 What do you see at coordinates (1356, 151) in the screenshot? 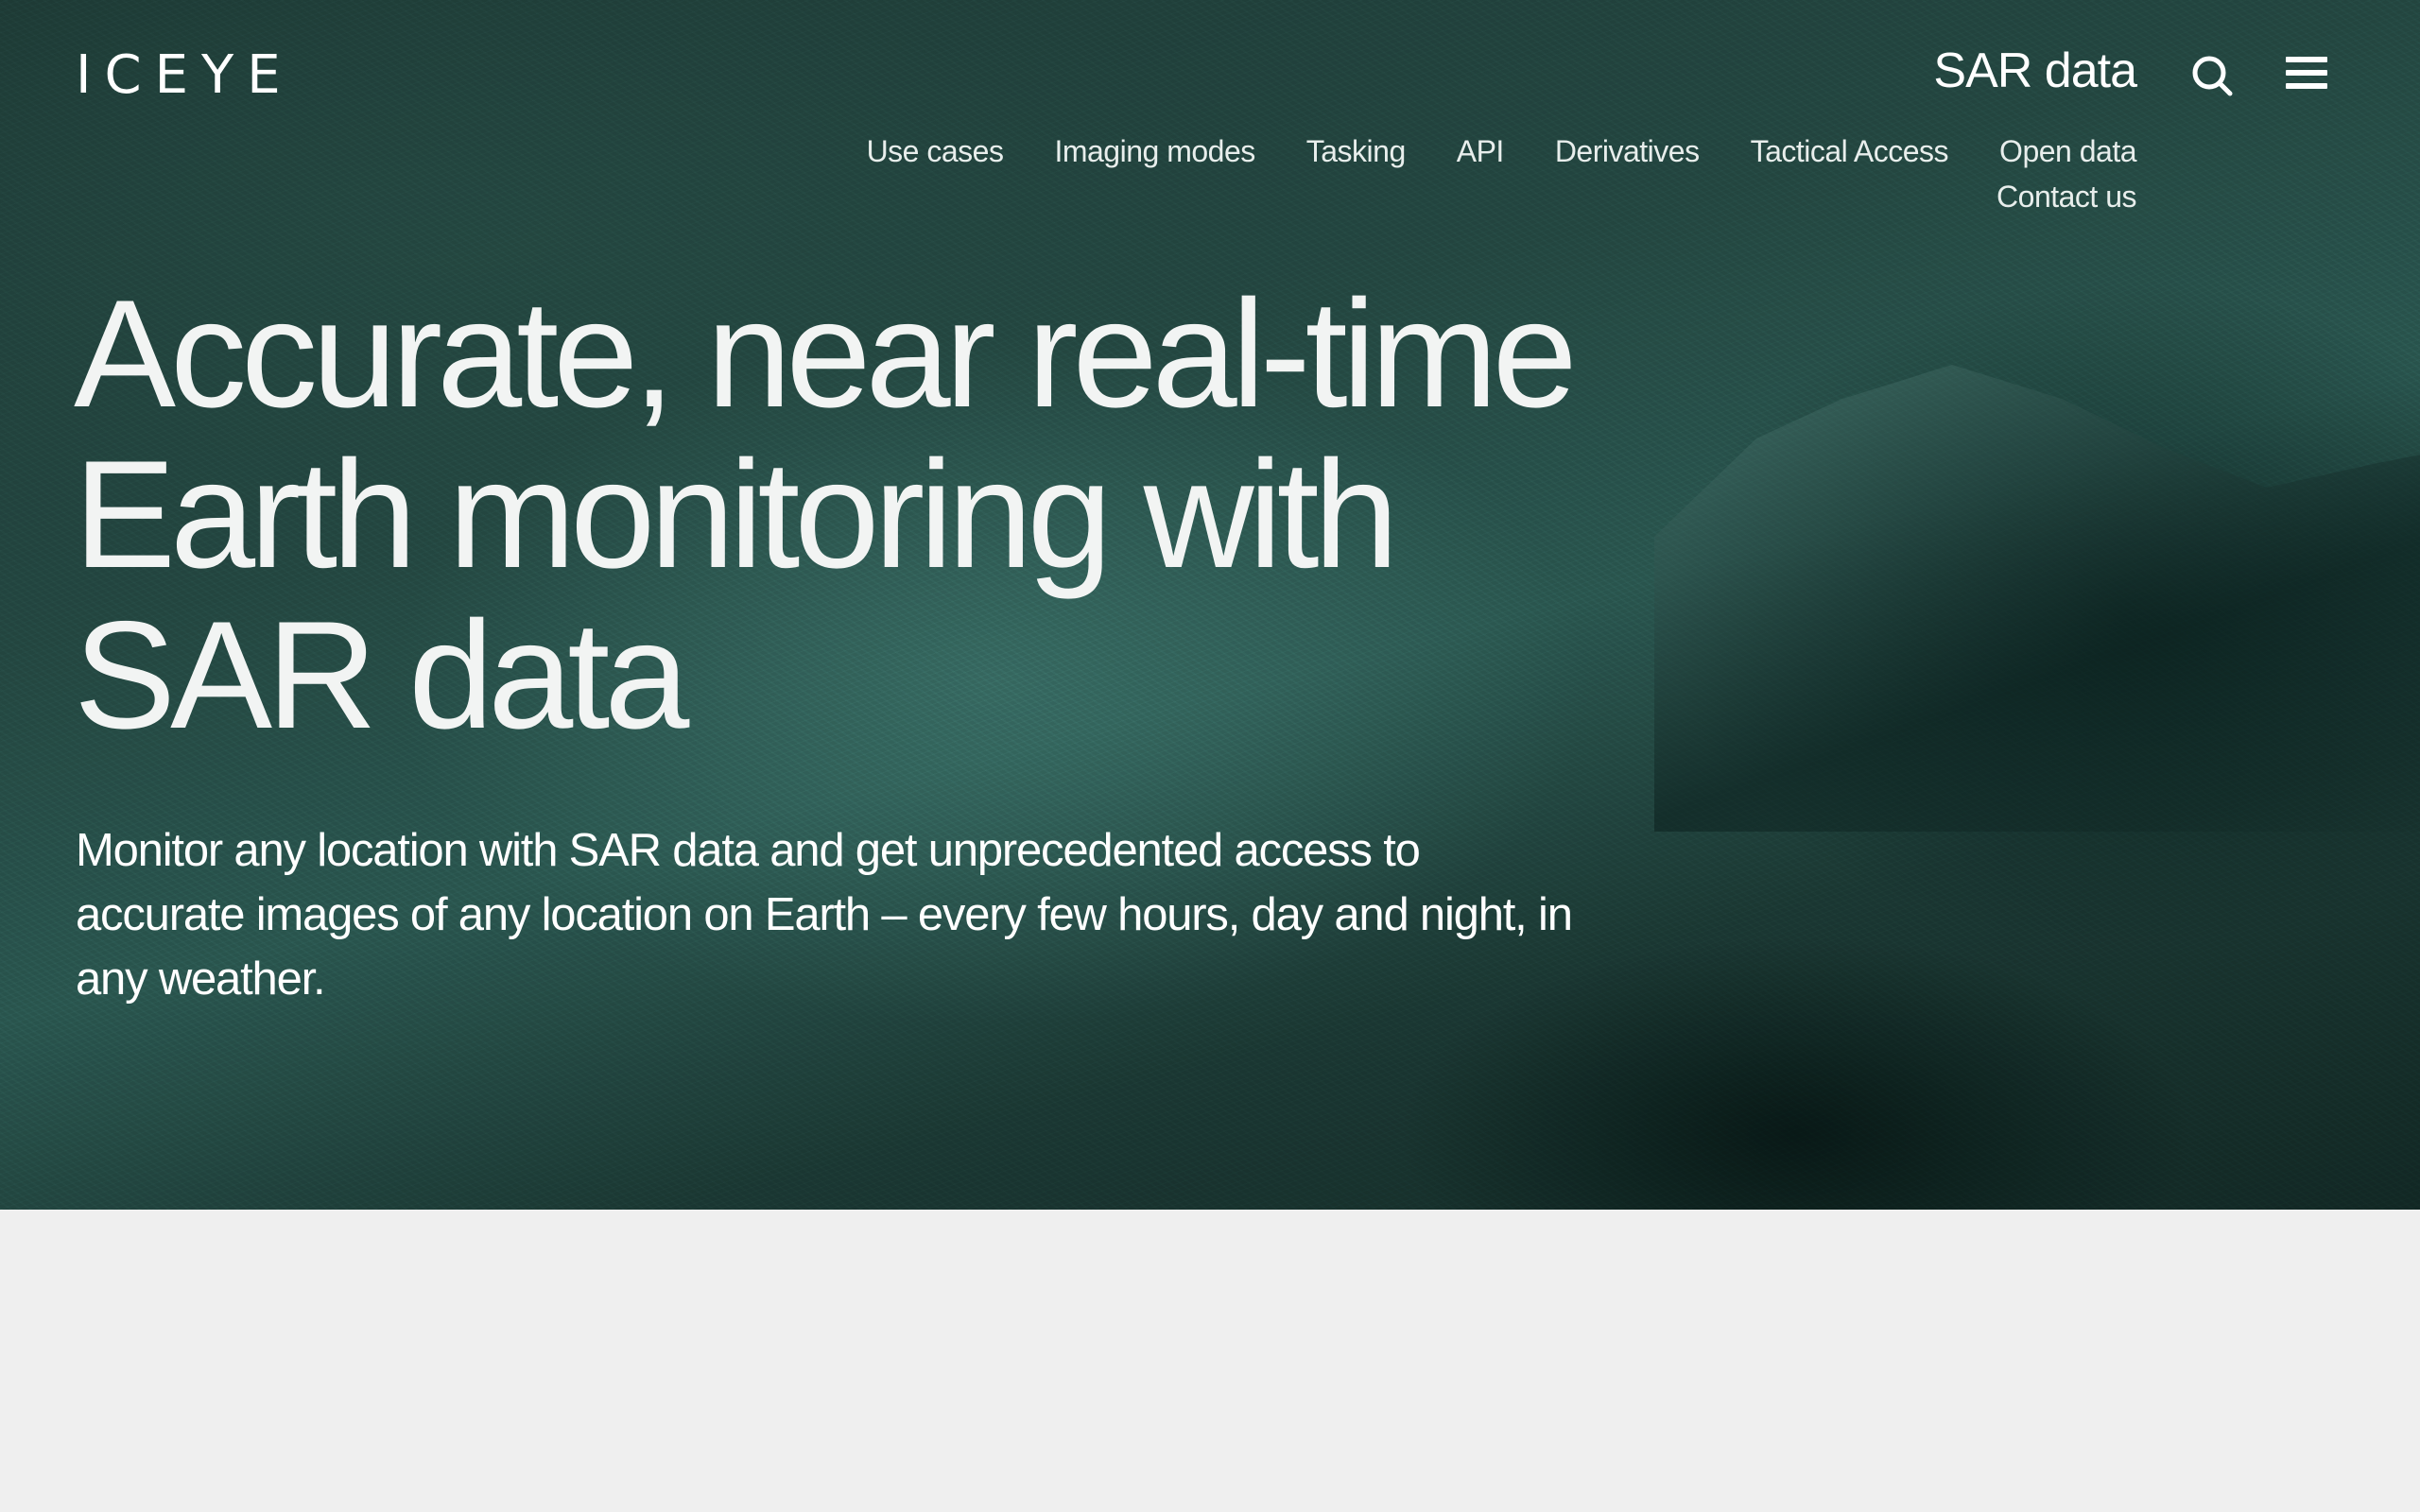
I see `subnav-item-tasking: Tasking` at bounding box center [1356, 151].